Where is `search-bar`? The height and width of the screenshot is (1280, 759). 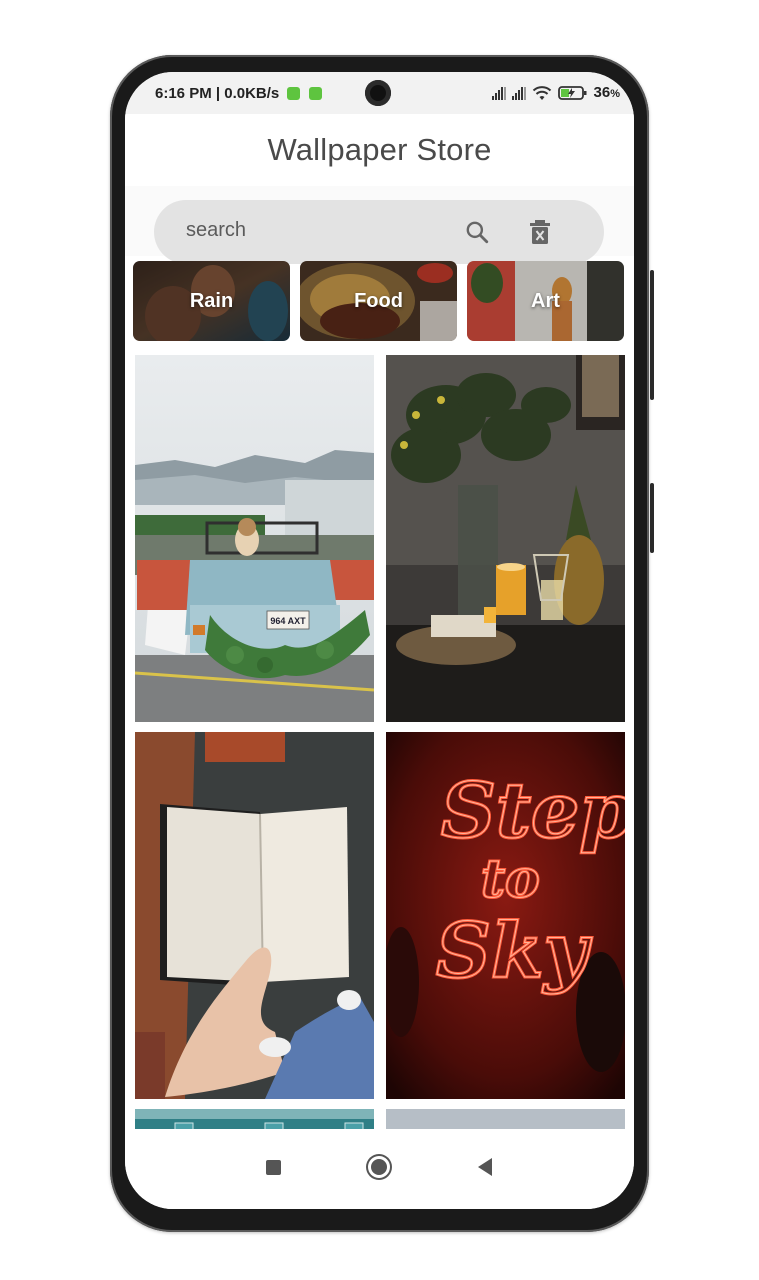 search-bar is located at coordinates (379, 232).